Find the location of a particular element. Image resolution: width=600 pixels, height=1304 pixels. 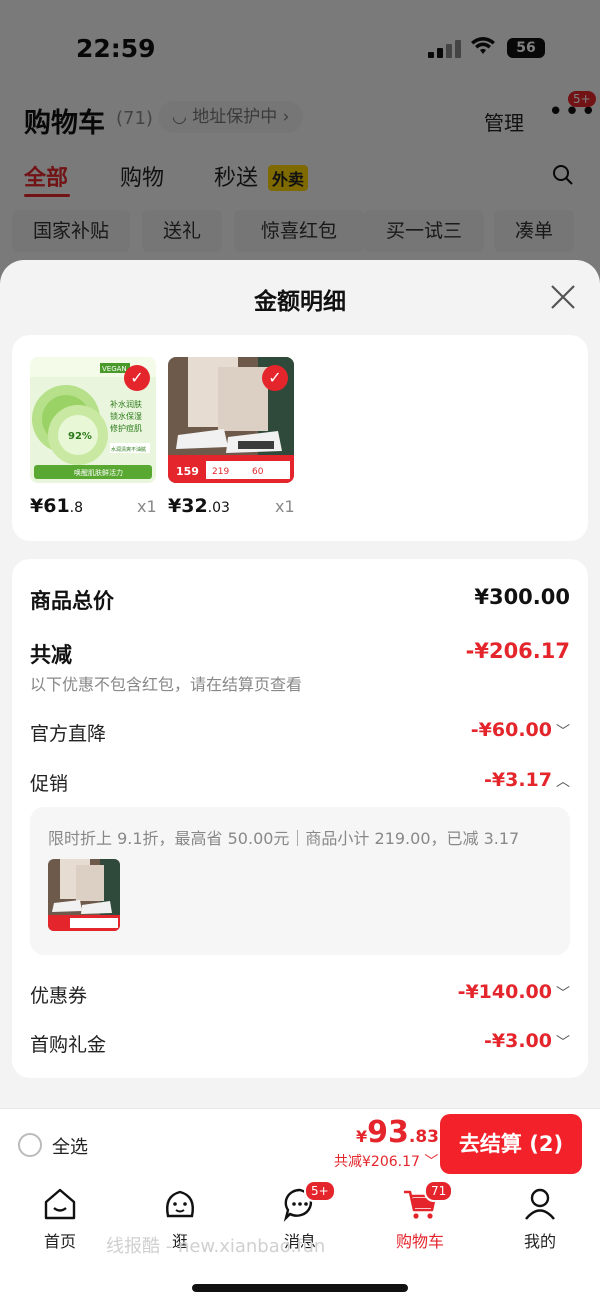

thumb-text-3: 修护痘肌 is located at coordinates (126, 428).